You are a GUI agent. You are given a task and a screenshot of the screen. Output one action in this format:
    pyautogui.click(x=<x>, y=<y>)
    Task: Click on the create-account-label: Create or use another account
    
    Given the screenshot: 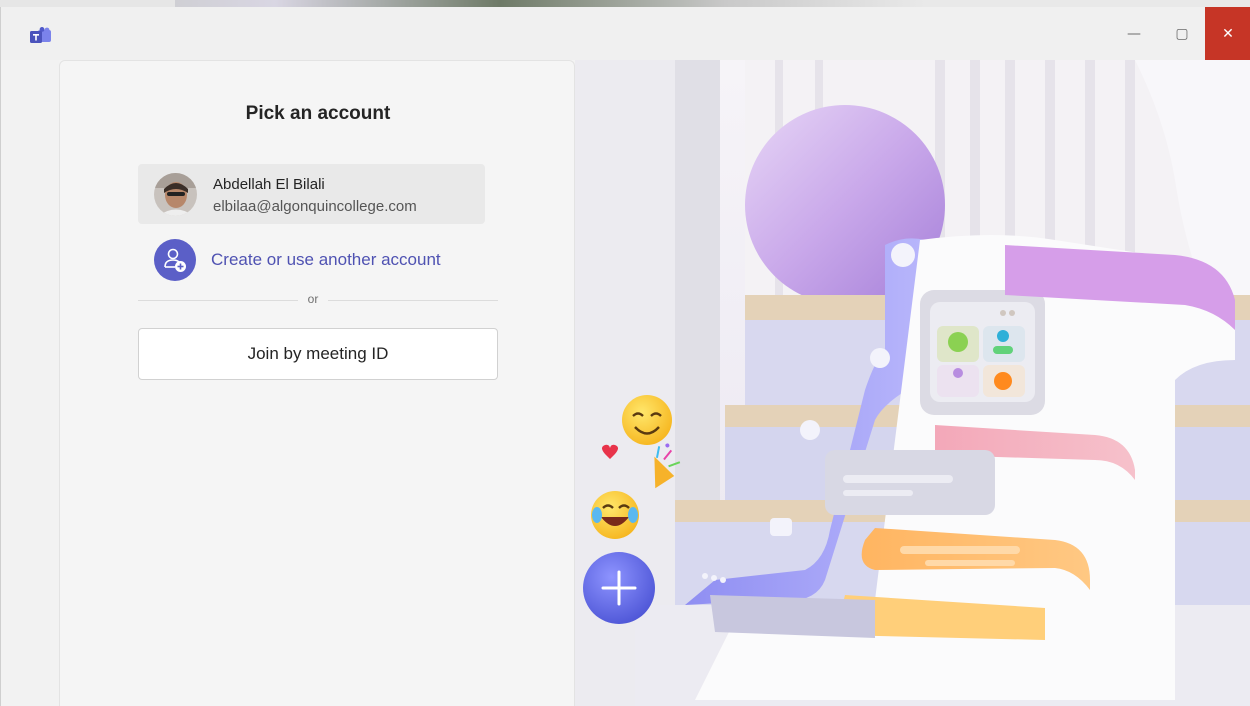 What is the action you would take?
    pyautogui.click(x=326, y=259)
    